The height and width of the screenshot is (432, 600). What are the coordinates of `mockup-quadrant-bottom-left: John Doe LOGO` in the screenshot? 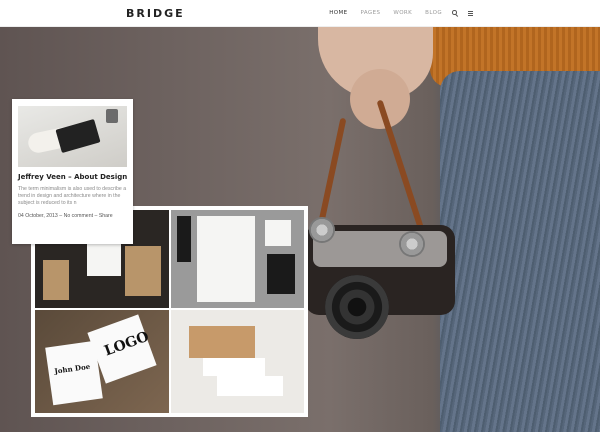 It's located at (102, 361).